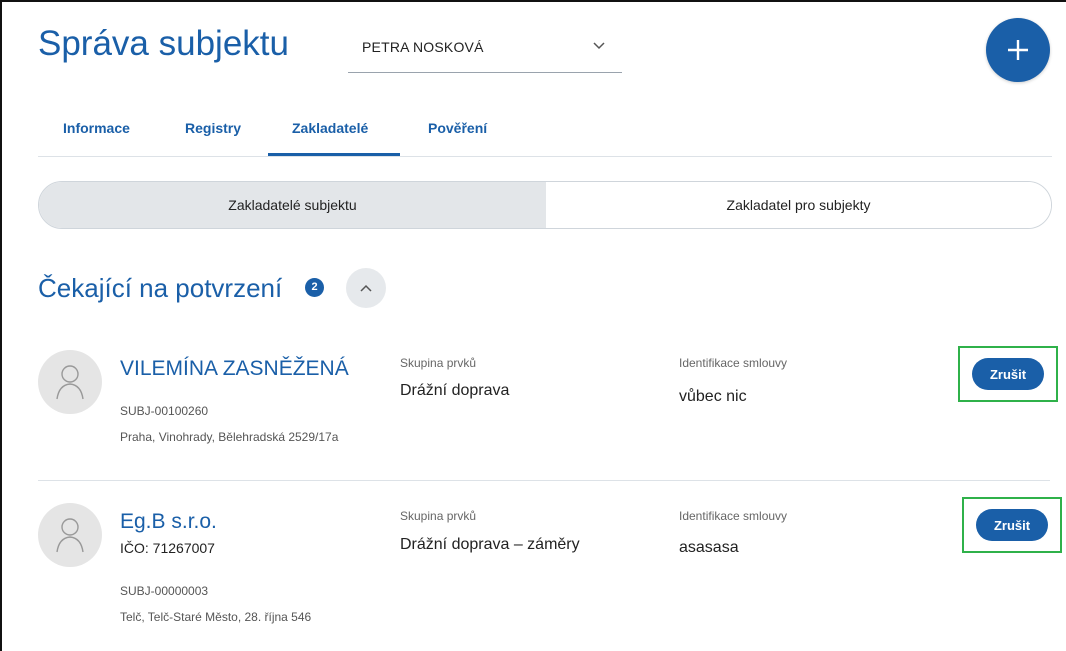  What do you see at coordinates (160, 288) in the screenshot?
I see `section-title: Čekající na potvrzení` at bounding box center [160, 288].